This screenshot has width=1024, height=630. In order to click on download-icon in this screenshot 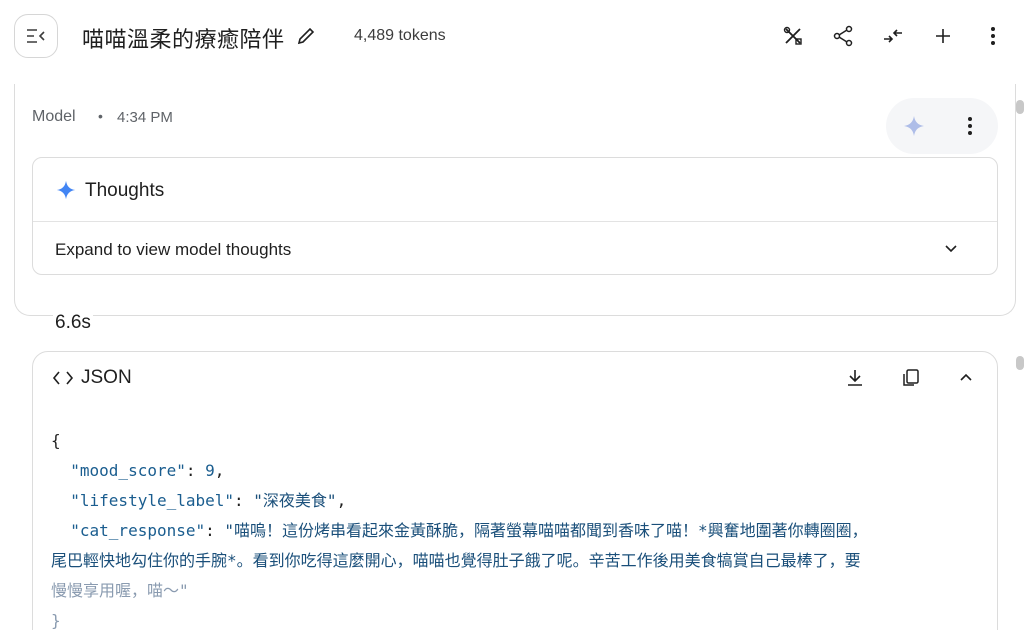, I will do `click(855, 378)`.